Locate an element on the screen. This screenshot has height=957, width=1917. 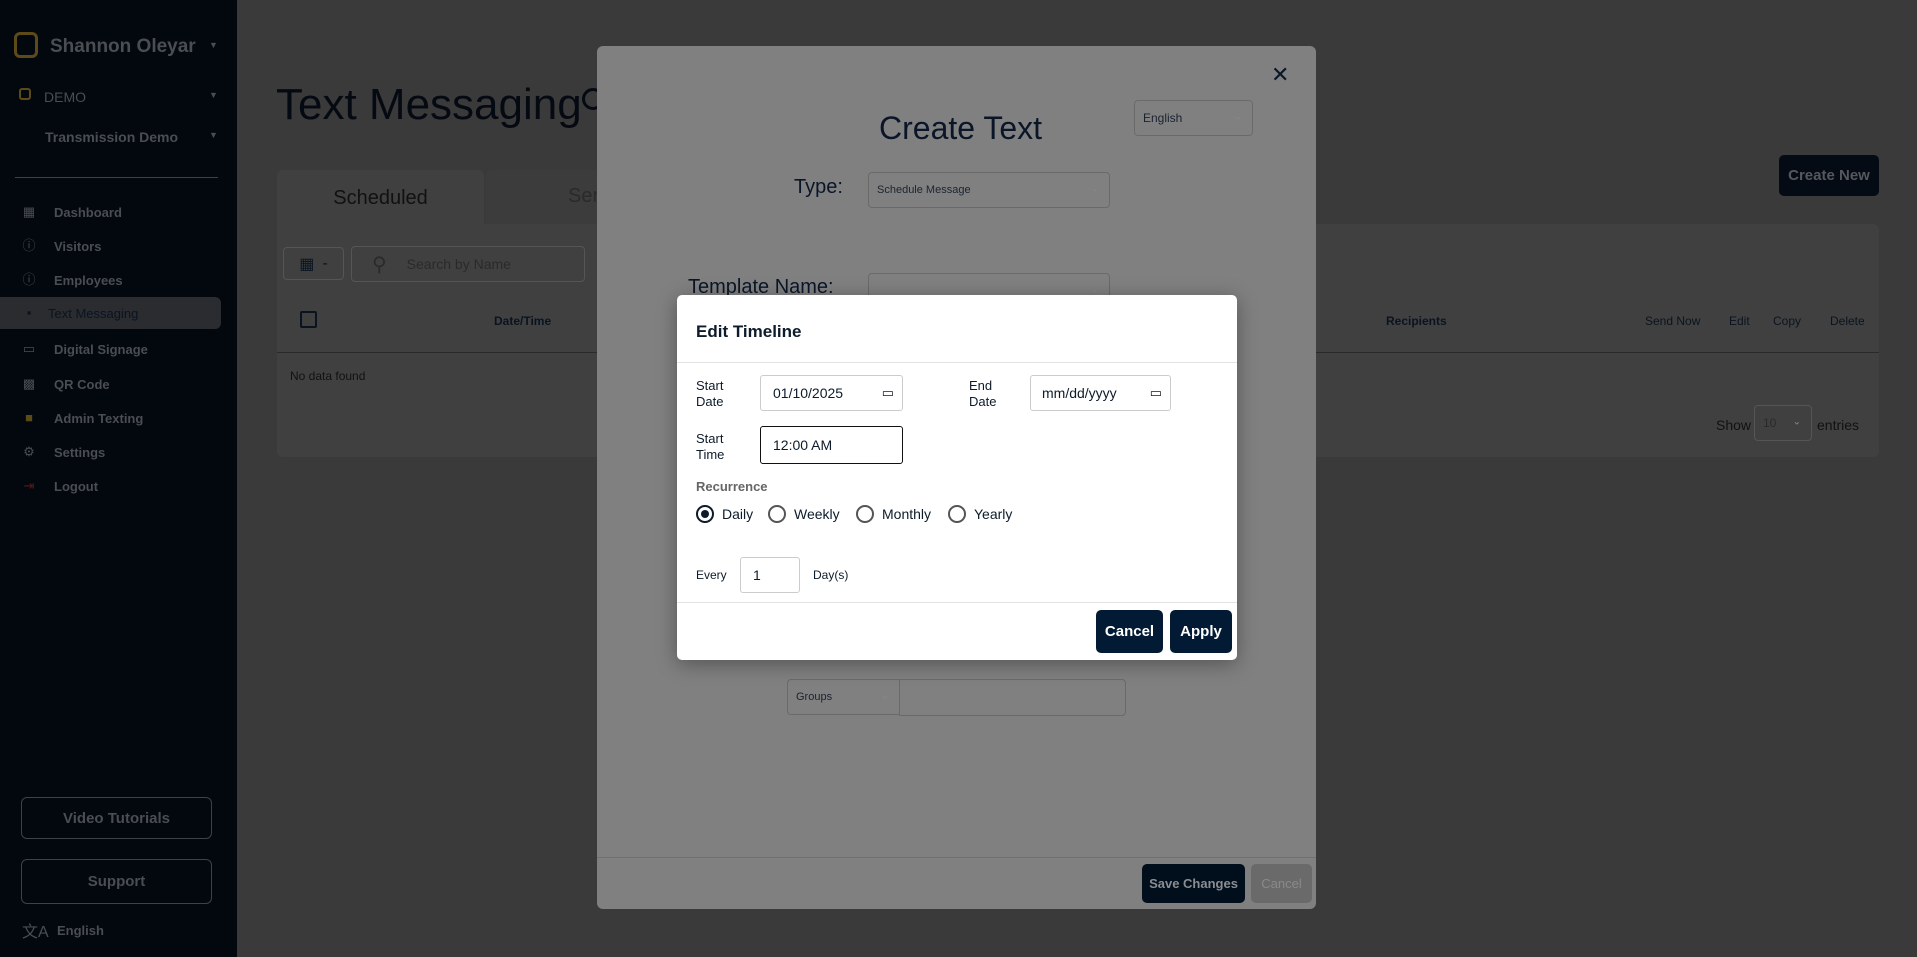
edit-timeline-dialog is located at coordinates (957, 477).